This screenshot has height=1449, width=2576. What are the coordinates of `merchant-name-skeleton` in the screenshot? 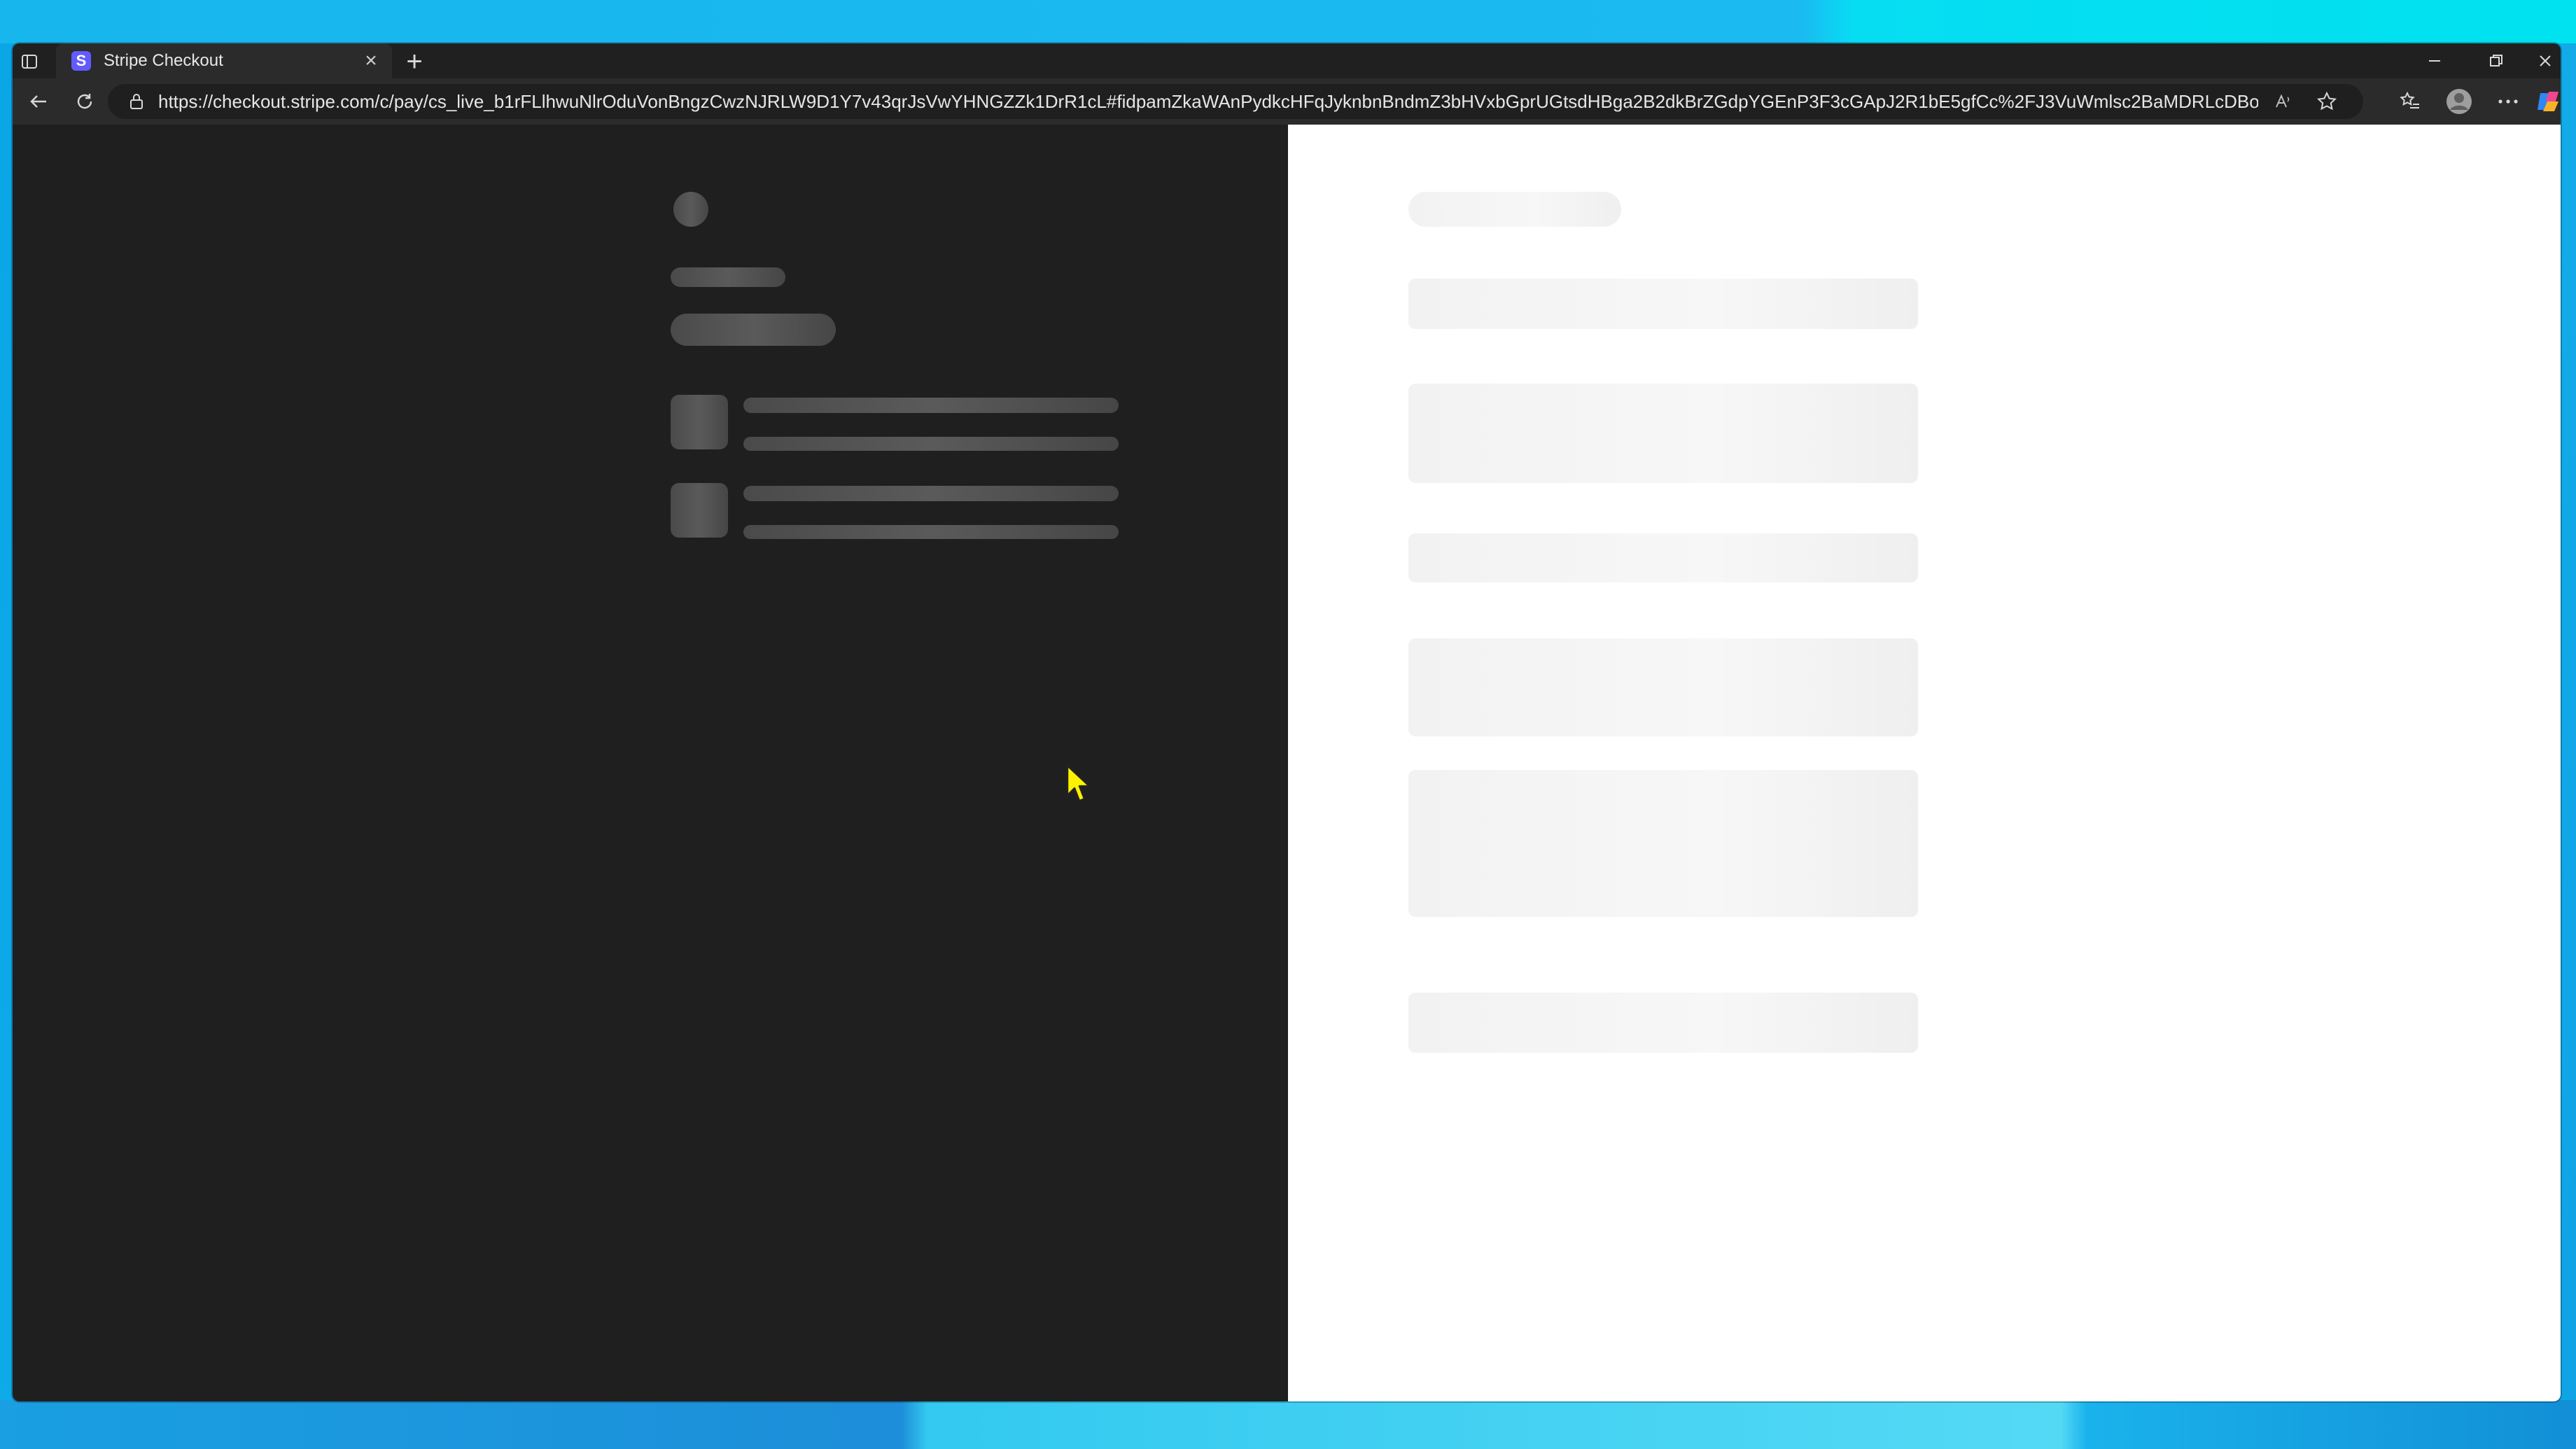 It's located at (728, 277).